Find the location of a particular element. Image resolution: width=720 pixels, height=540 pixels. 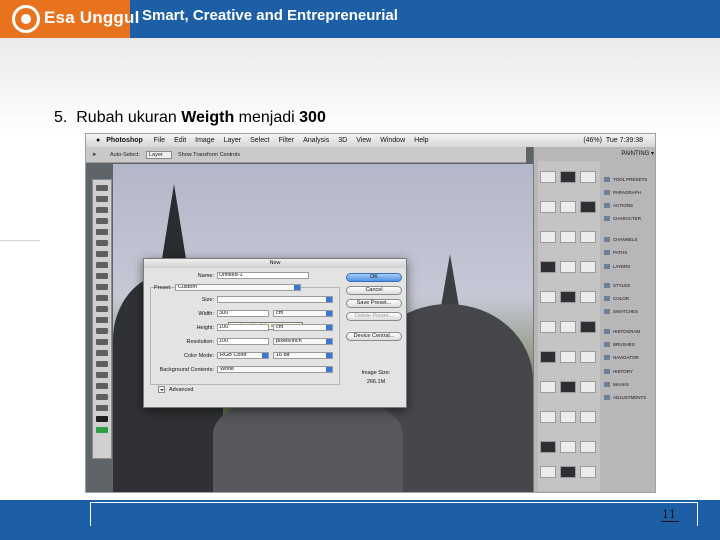

bit-depth-select: 16 bit is located at coordinates (303, 355).